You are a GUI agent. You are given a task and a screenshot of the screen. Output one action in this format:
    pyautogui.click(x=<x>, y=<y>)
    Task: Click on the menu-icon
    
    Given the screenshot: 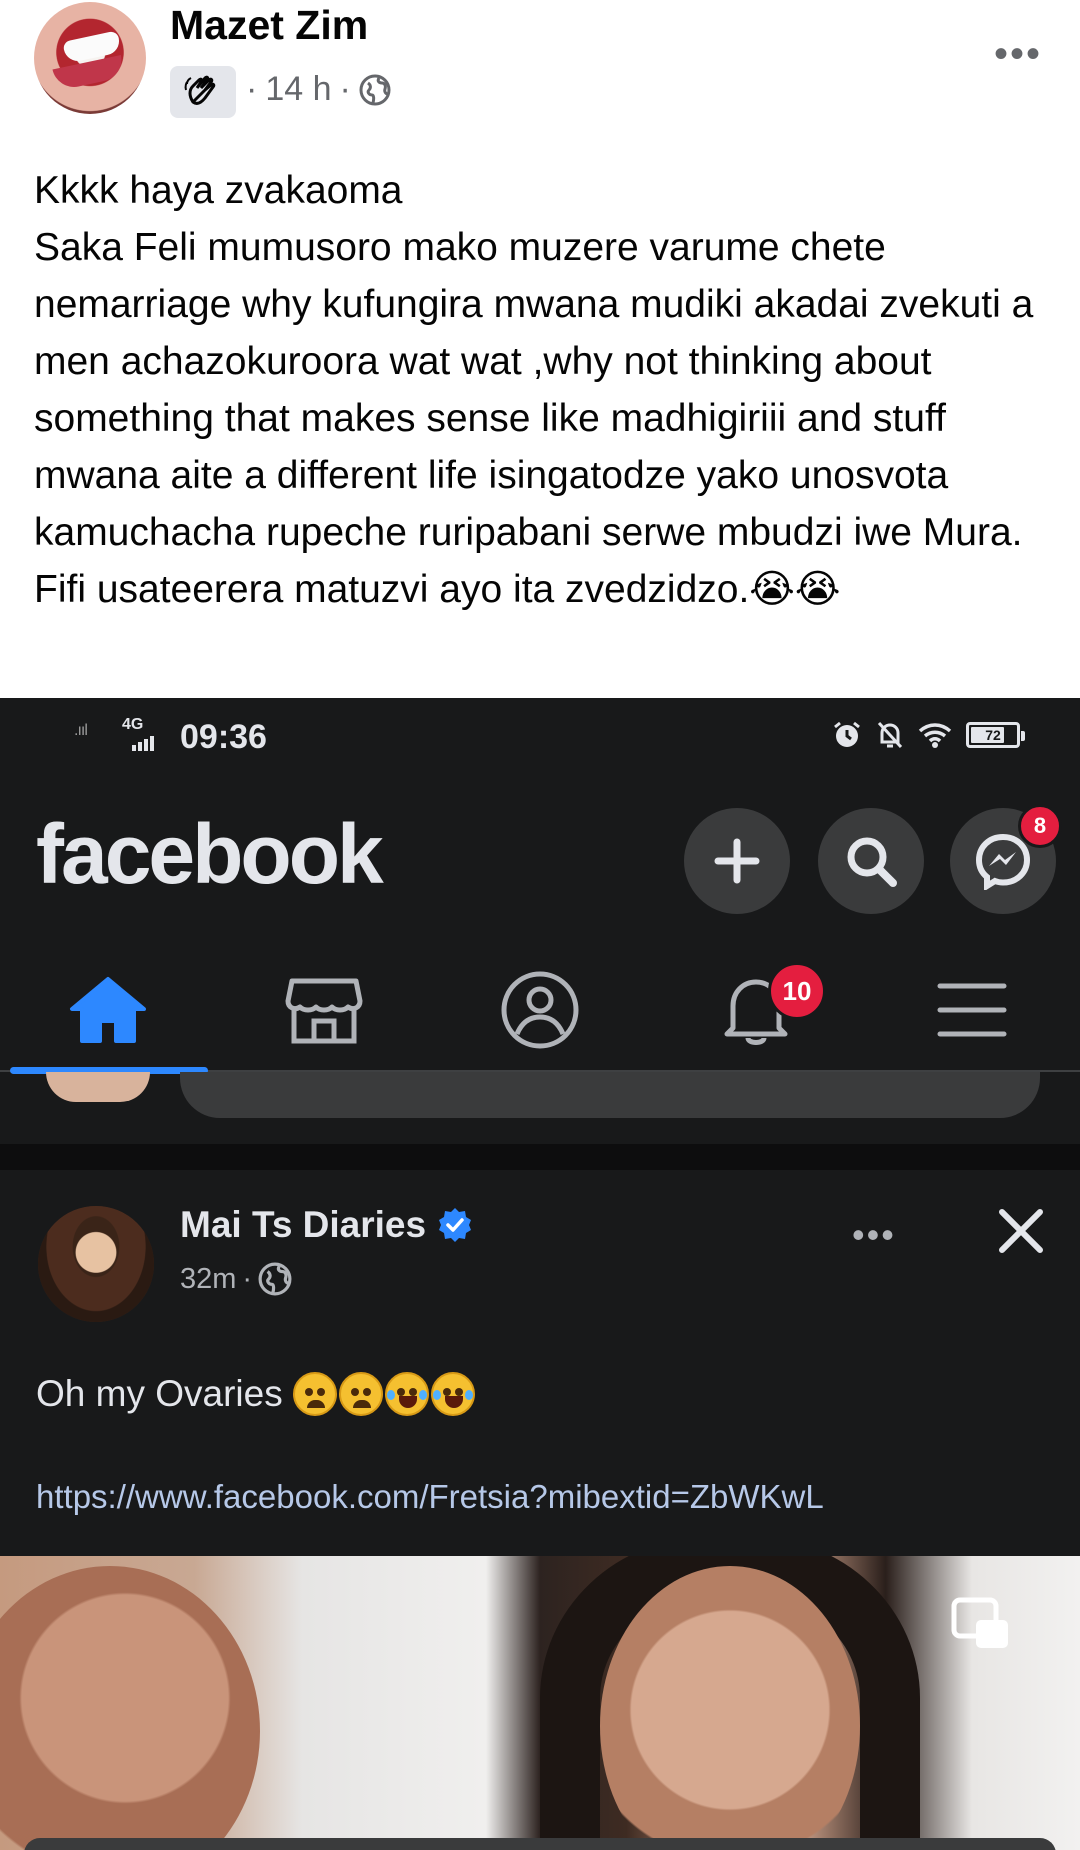 What is the action you would take?
    pyautogui.click(x=972, y=1010)
    